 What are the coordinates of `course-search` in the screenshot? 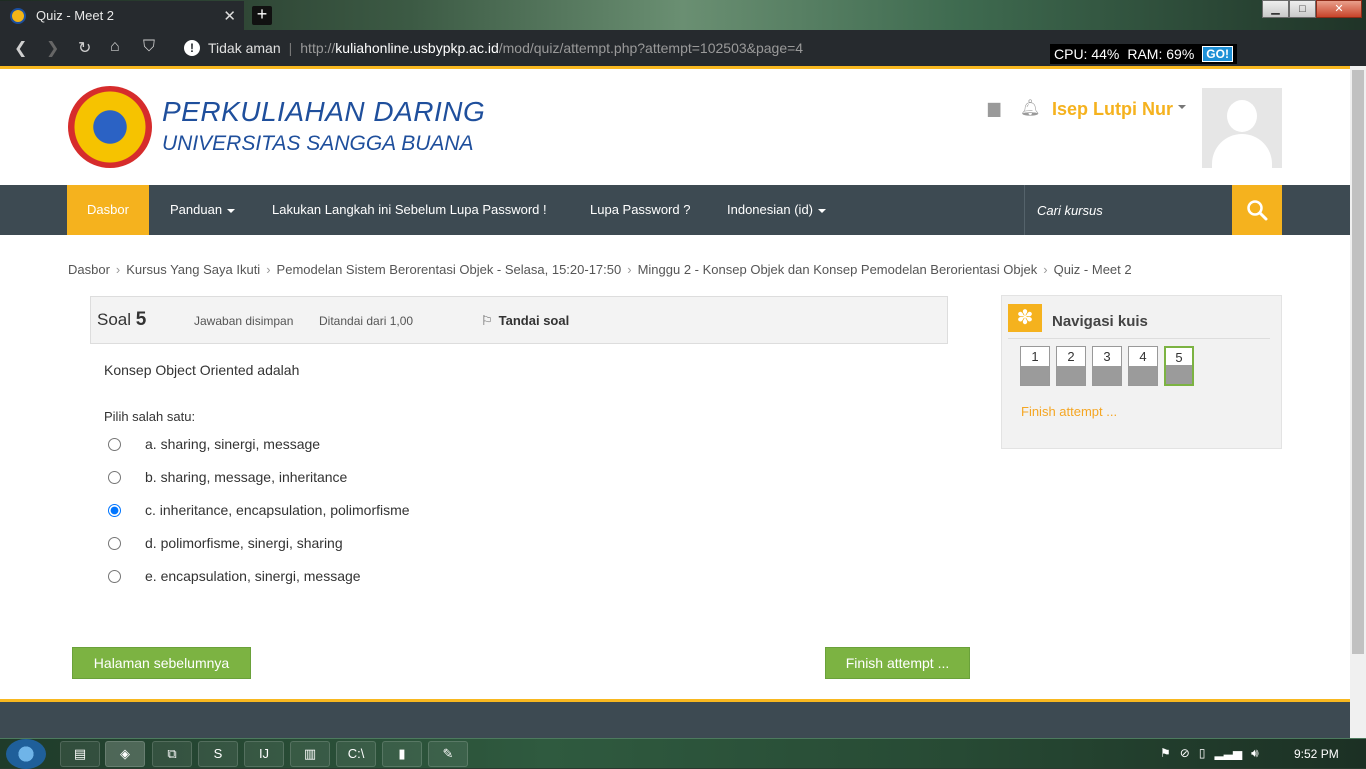 It's located at (1128, 210).